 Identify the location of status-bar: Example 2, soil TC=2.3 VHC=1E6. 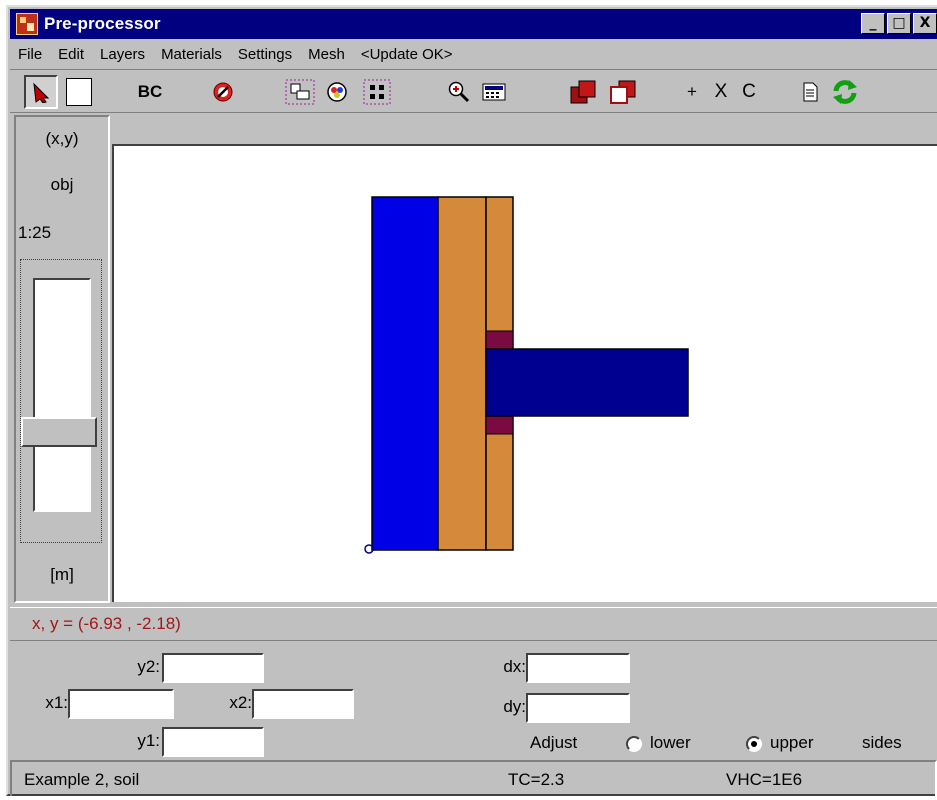
(473, 778).